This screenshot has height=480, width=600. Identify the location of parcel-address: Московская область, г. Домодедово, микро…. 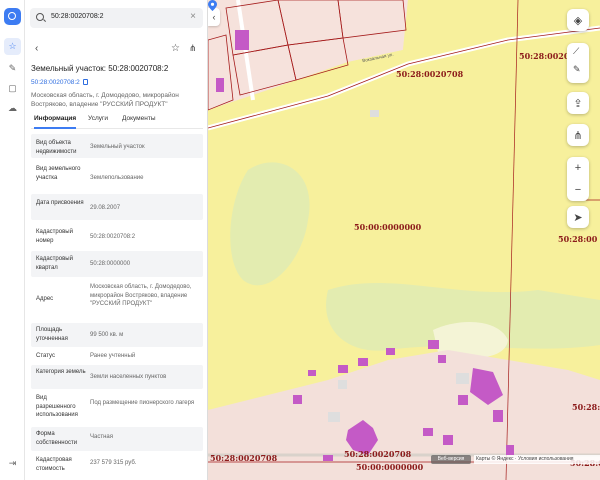
(105, 100).